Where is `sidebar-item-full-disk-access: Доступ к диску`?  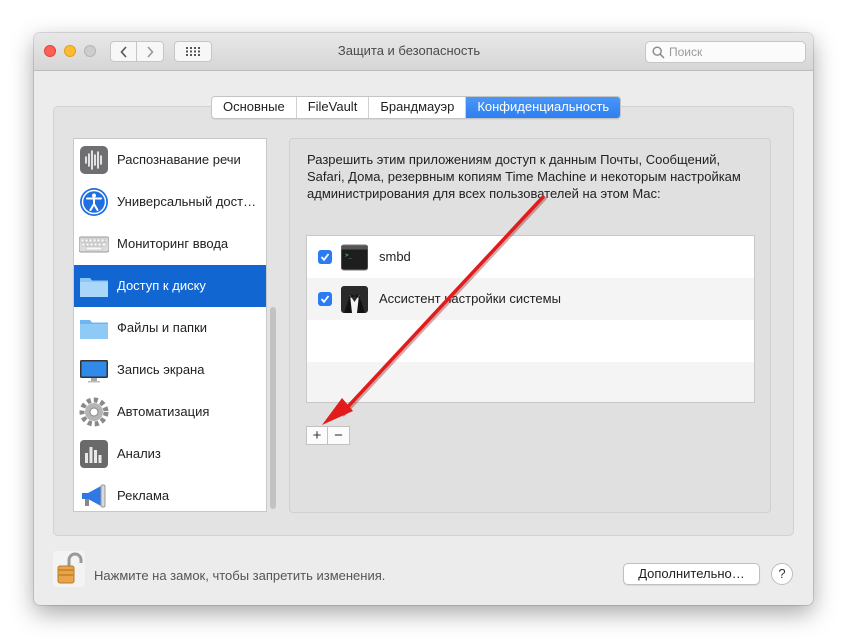
sidebar-item-full-disk-access: Доступ к диску is located at coordinates (170, 286).